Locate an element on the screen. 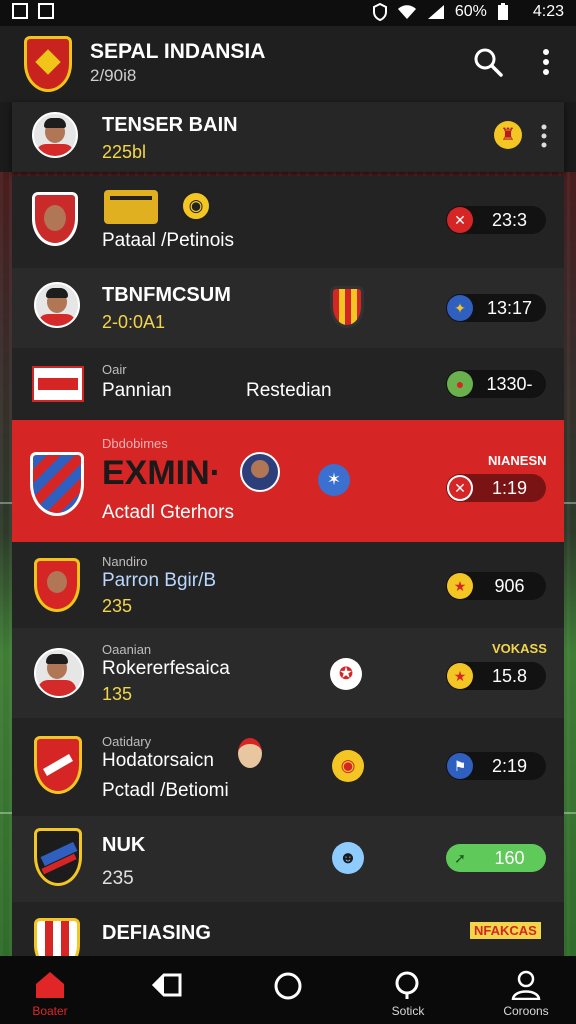 The width and height of the screenshot is (576, 1024). row-title: DEFIASING is located at coordinates (156, 933).